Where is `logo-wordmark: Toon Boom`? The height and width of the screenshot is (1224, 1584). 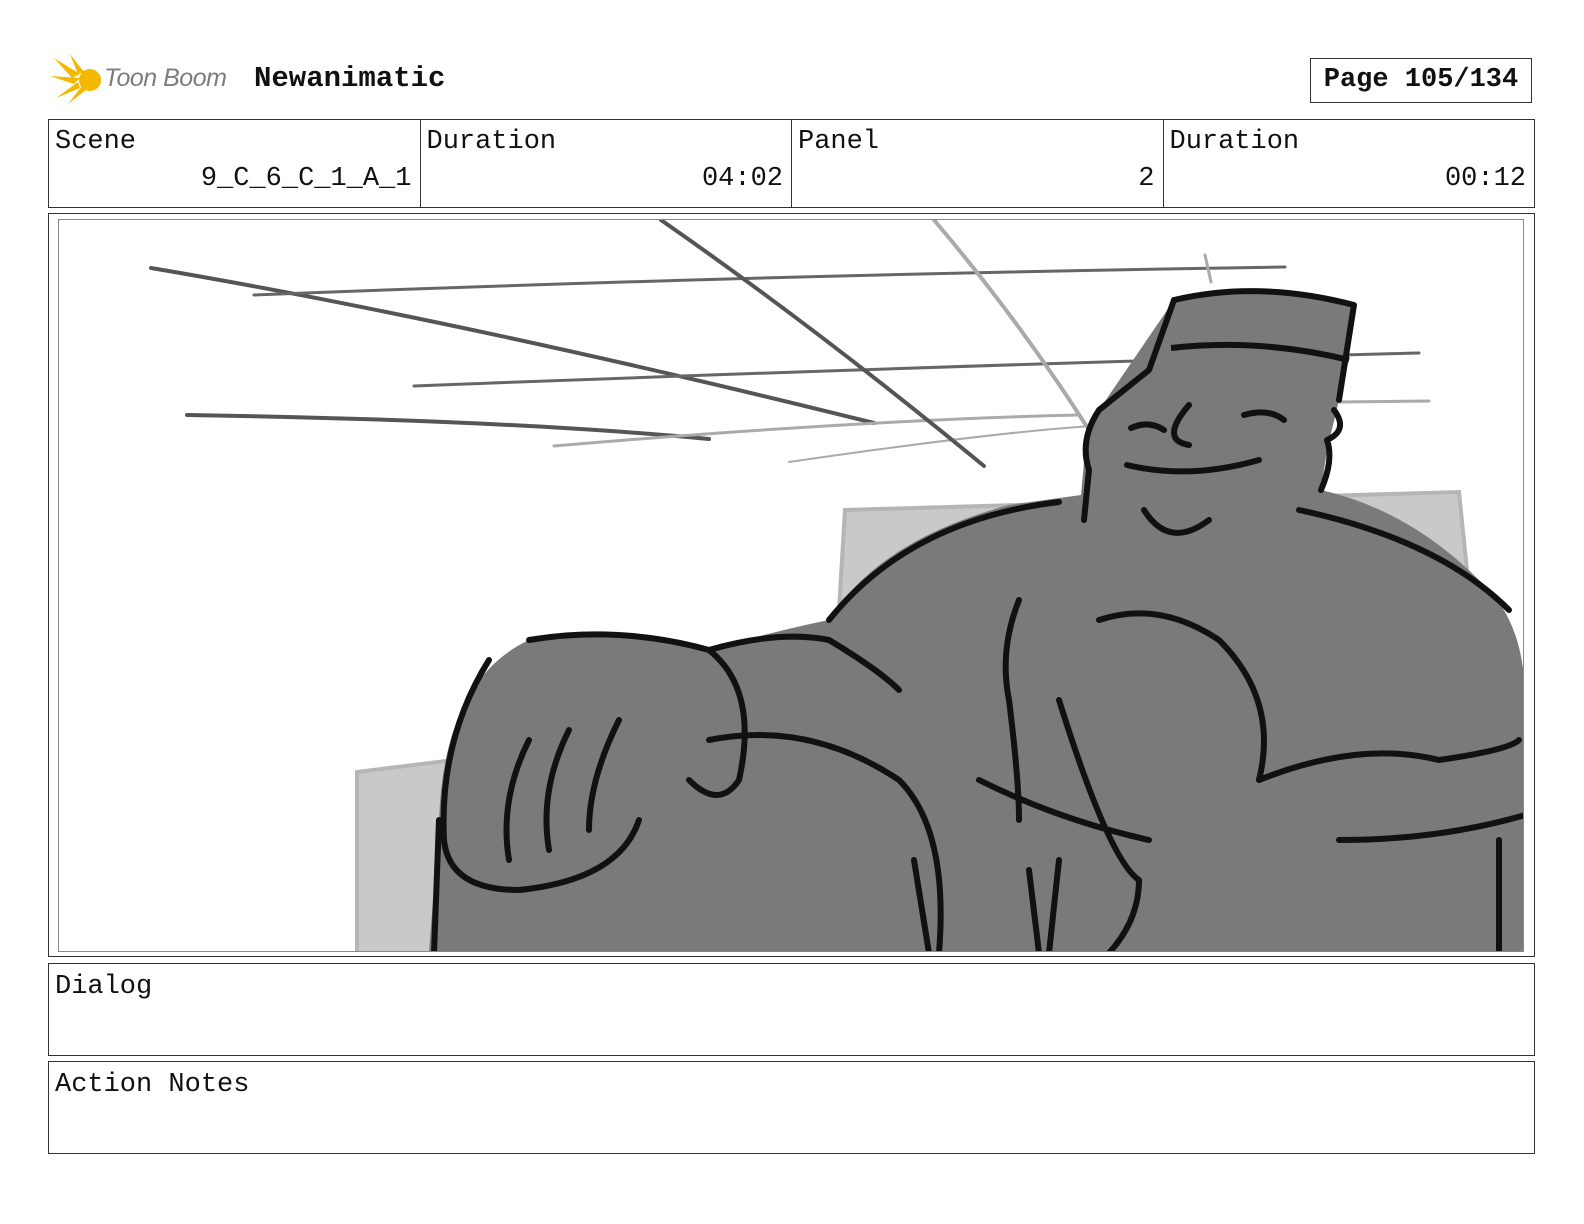 logo-wordmark: Toon Boom is located at coordinates (165, 78).